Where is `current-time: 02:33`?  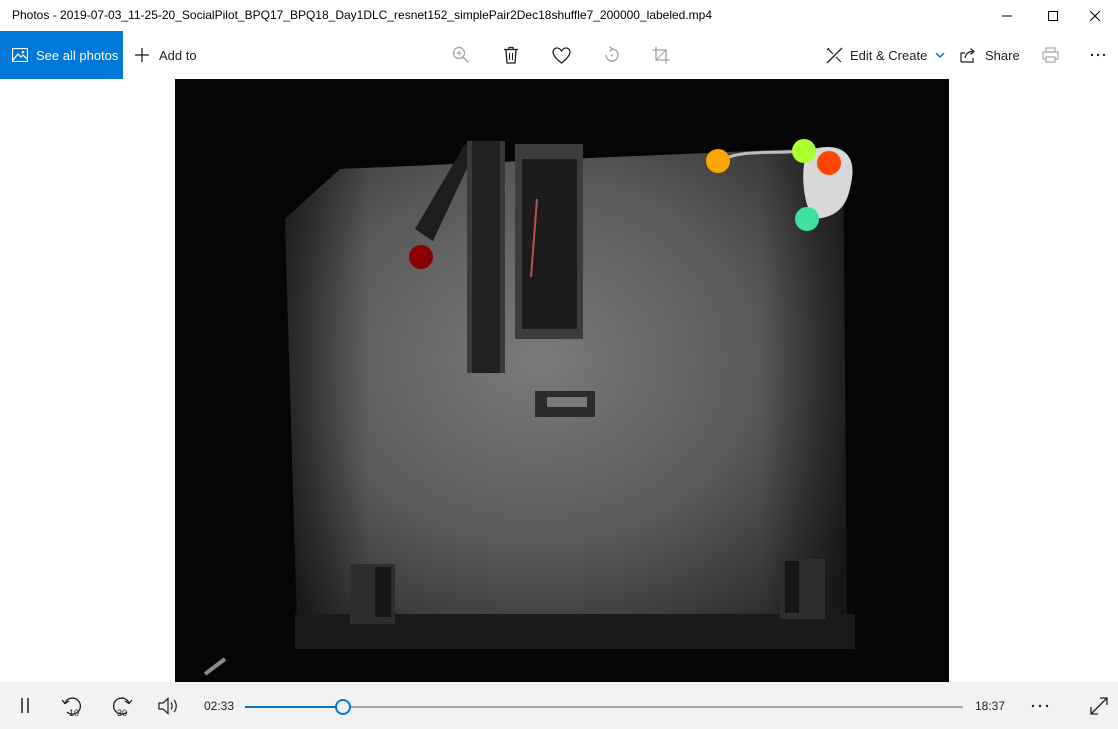
current-time: 02:33 is located at coordinates (219, 706).